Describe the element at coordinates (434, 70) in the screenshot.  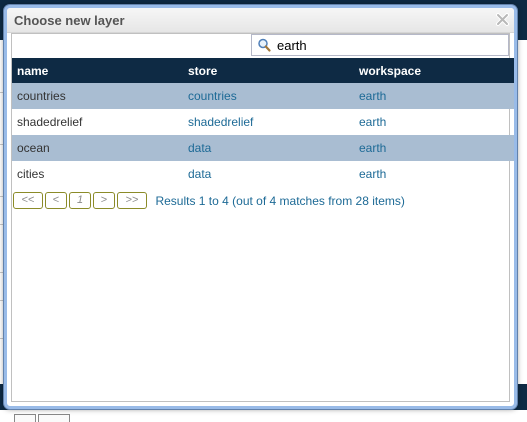
I see `column-header-workspace: workspace` at that location.